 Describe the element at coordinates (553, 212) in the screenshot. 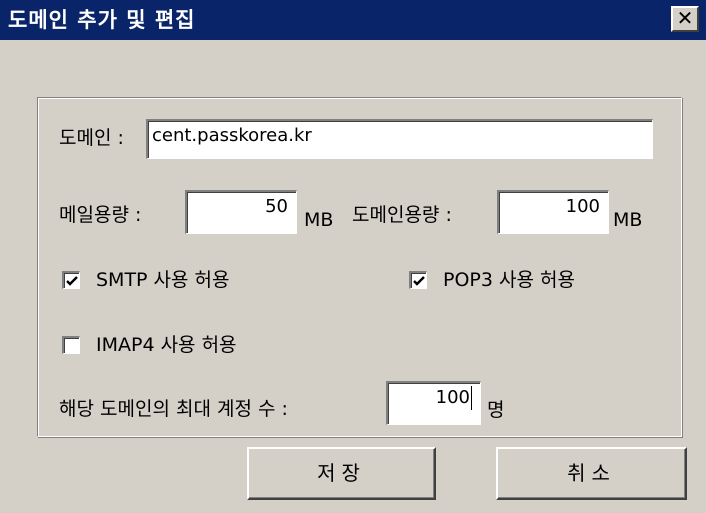

I see `domain-quota-input: 100` at that location.